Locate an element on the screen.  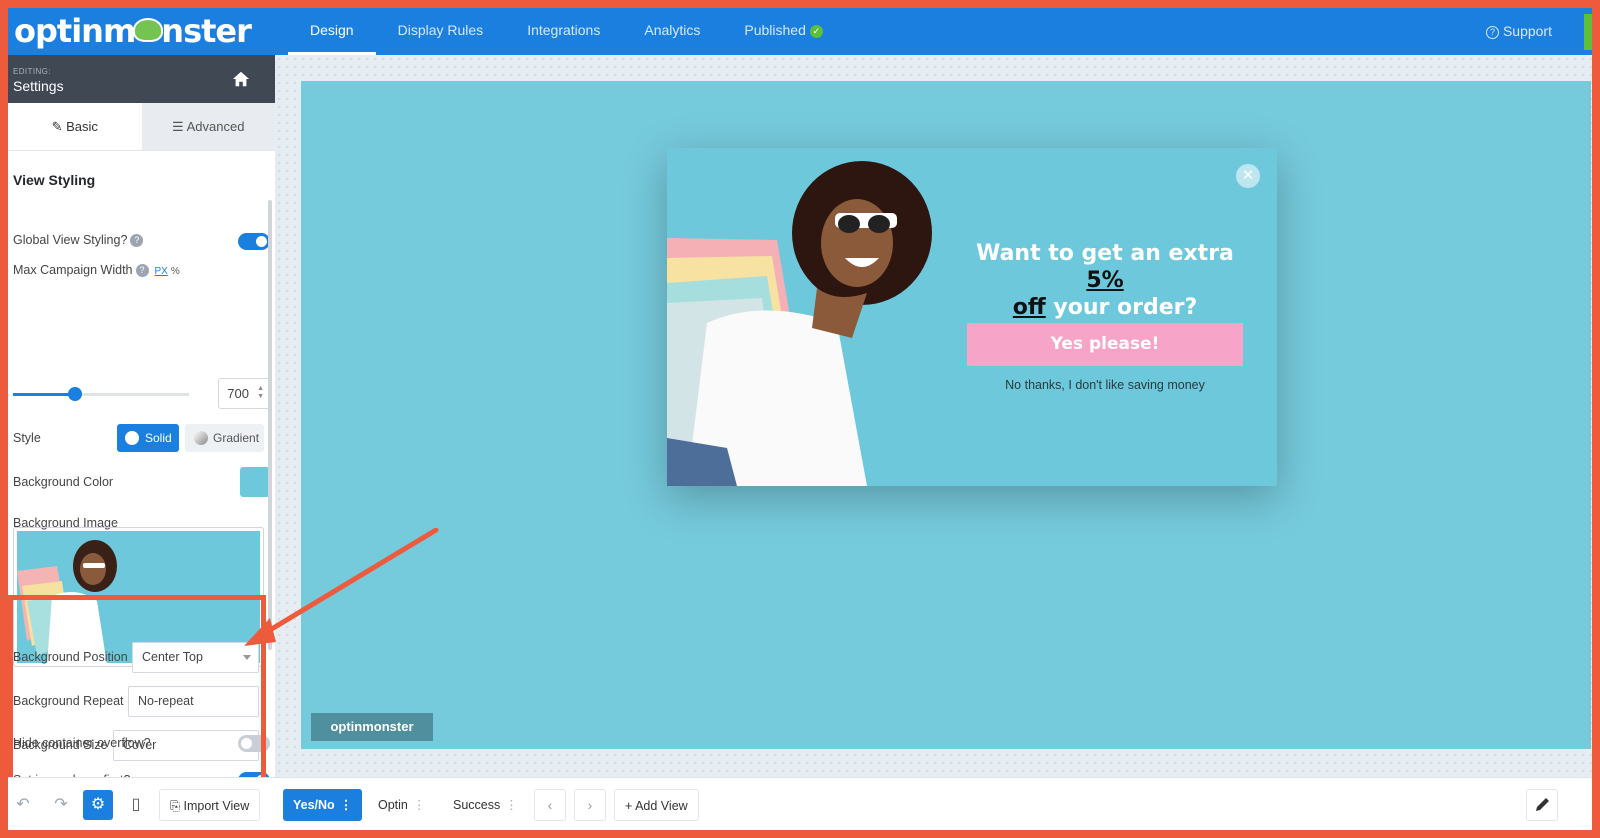
view-tab-success: Success ⋮ is located at coordinates (485, 805).